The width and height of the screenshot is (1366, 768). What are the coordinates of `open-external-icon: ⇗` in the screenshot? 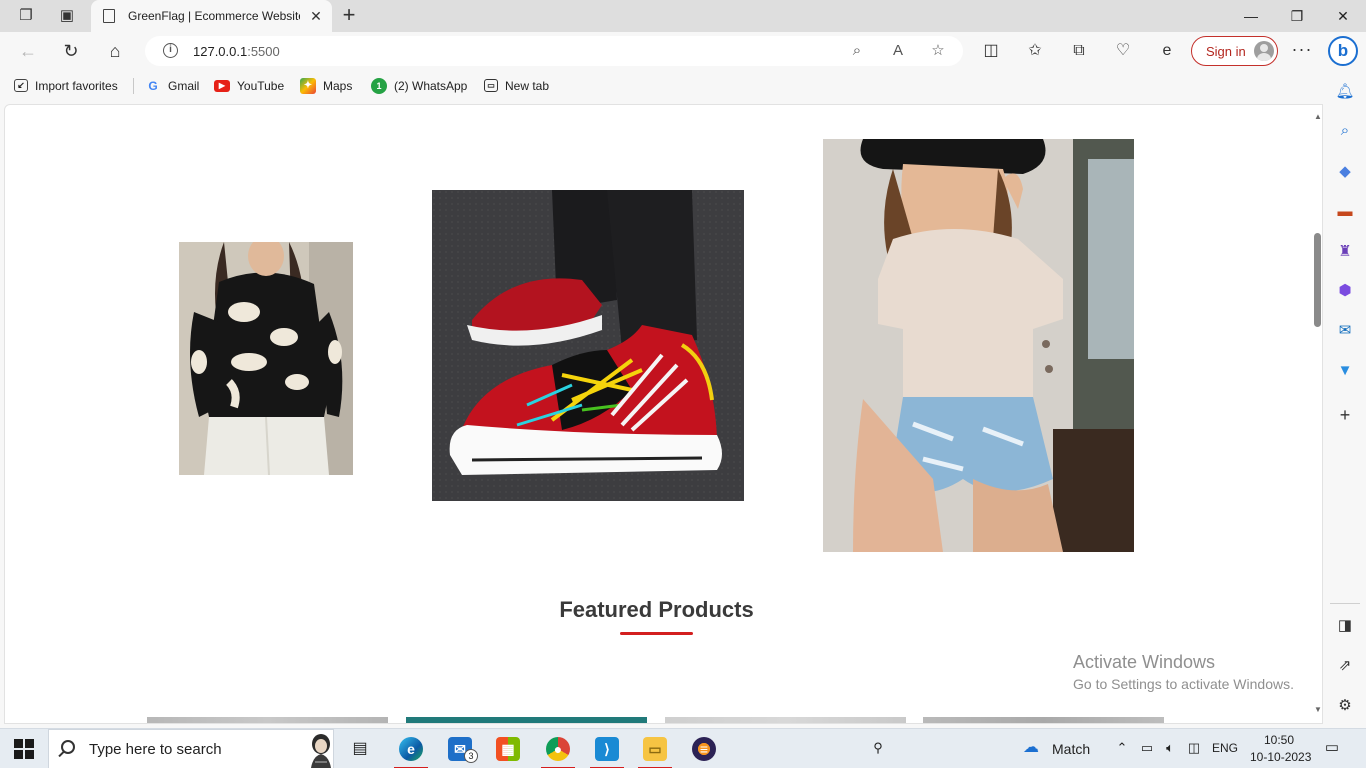 It's located at (1345, 666).